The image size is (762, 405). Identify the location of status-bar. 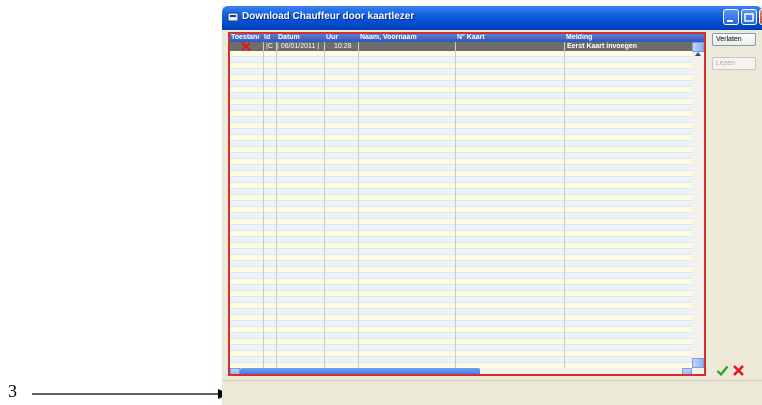
(492, 392).